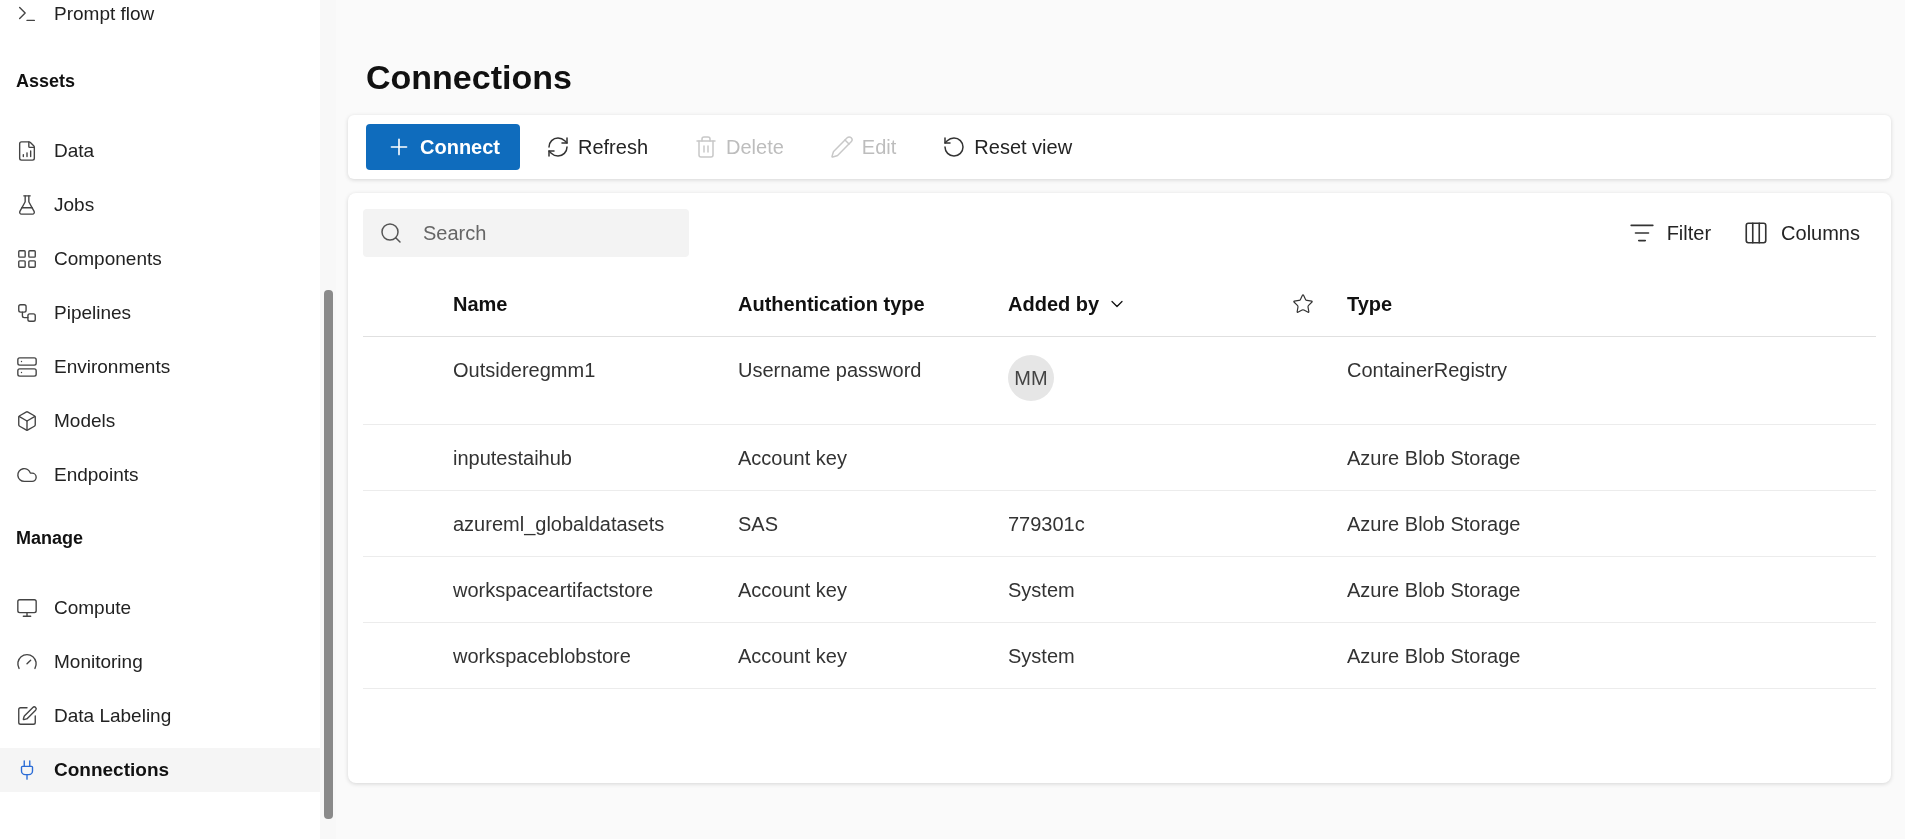 This screenshot has height=839, width=1905. What do you see at coordinates (954, 147) in the screenshot?
I see `reset-icon` at bounding box center [954, 147].